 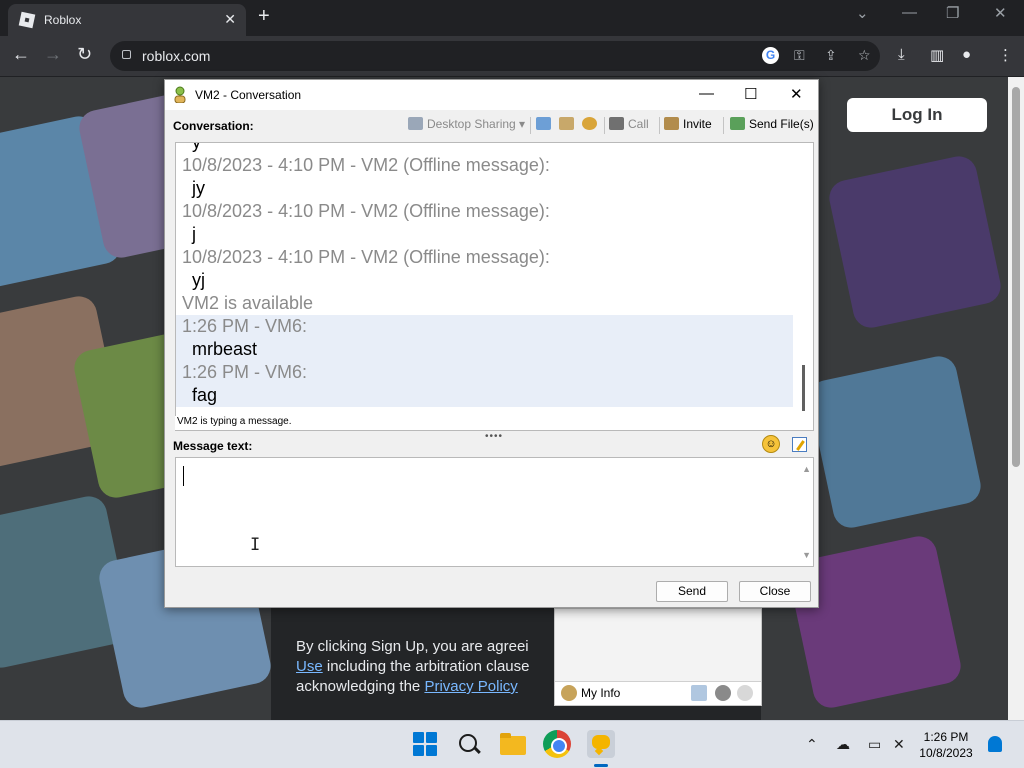 I want to click on tray-chevron-icon: ⌃, so click(x=812, y=744).